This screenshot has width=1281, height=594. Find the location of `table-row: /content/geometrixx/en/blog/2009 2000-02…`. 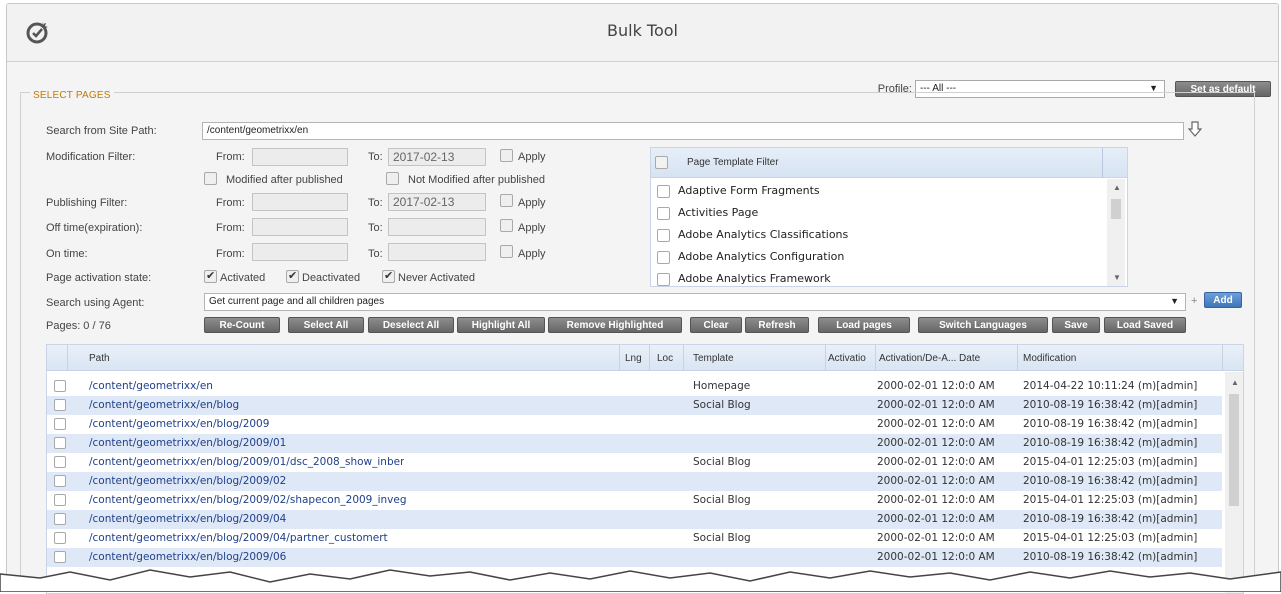

table-row: /content/geometrixx/en/blog/2009 2000-02… is located at coordinates (634, 424).